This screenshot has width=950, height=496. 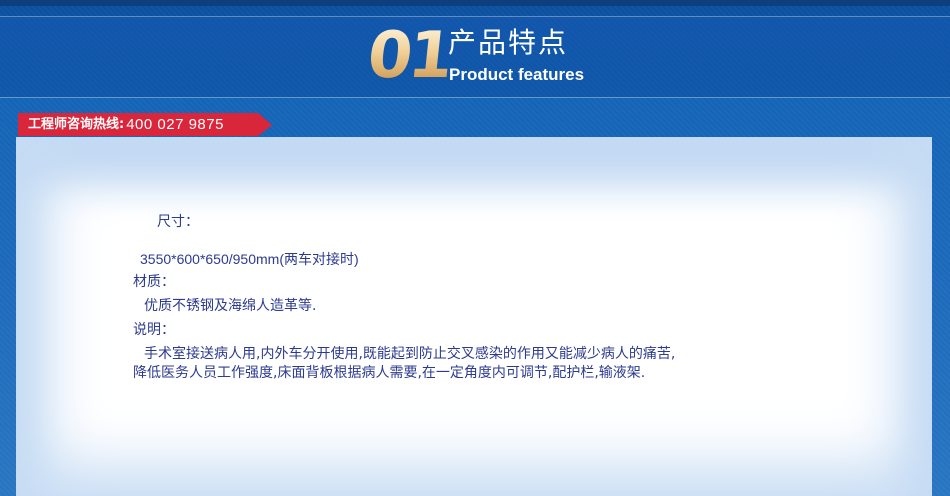 I want to click on section-title-en: Product features, so click(x=517, y=74).